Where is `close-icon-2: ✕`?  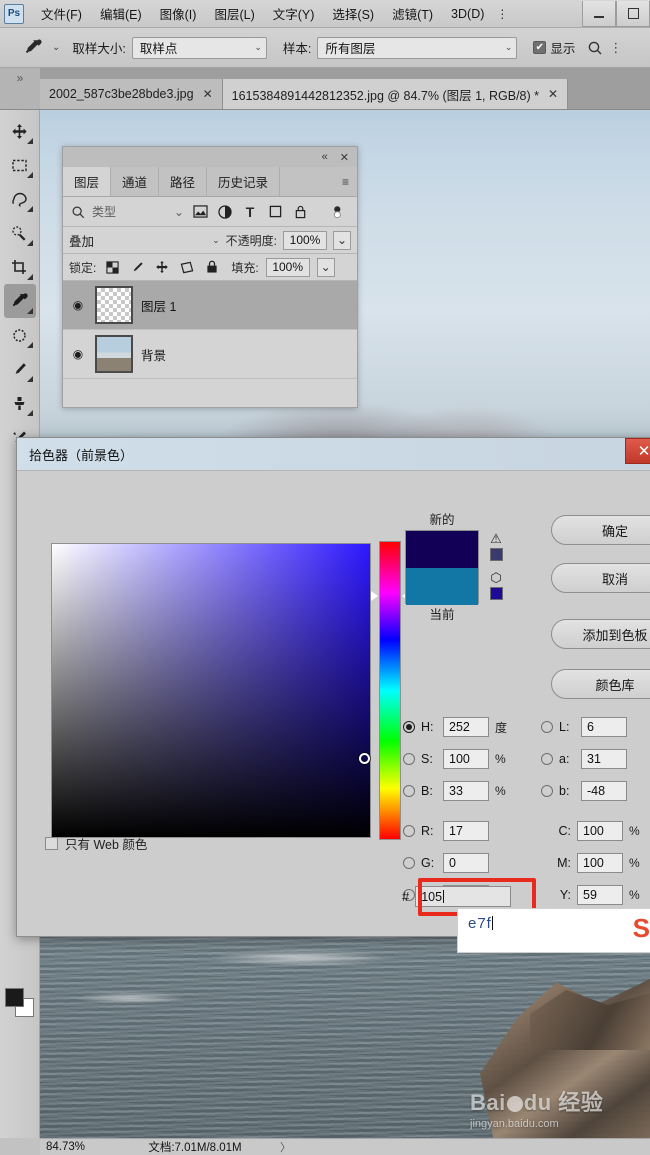 close-icon-2: ✕ is located at coordinates (553, 94).